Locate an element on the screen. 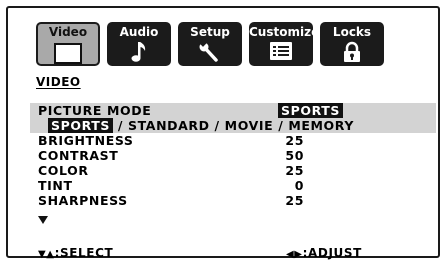 The image size is (448, 266). tab-customize: Customize is located at coordinates (284, 44).